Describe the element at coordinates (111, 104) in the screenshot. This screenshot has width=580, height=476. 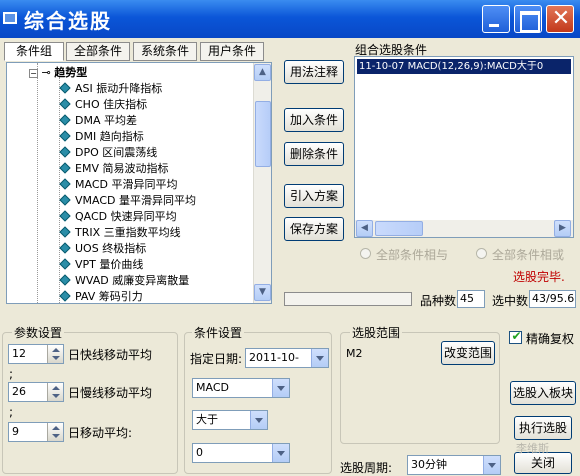
I see `tree-item-label: CHO 佳庆指标` at that location.